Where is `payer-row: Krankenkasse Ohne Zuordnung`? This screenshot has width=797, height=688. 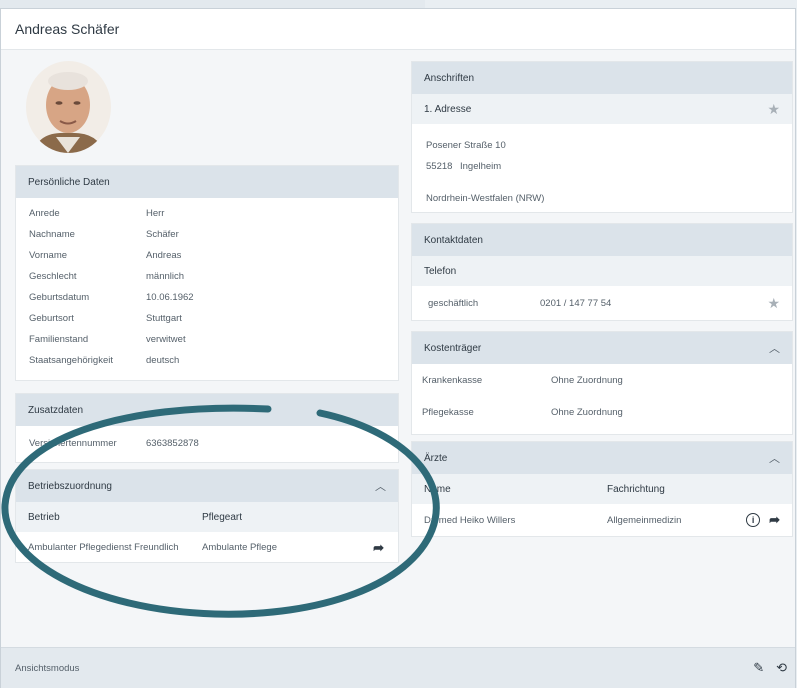
payer-row: Krankenkasse Ohne Zuordnung is located at coordinates (602, 380).